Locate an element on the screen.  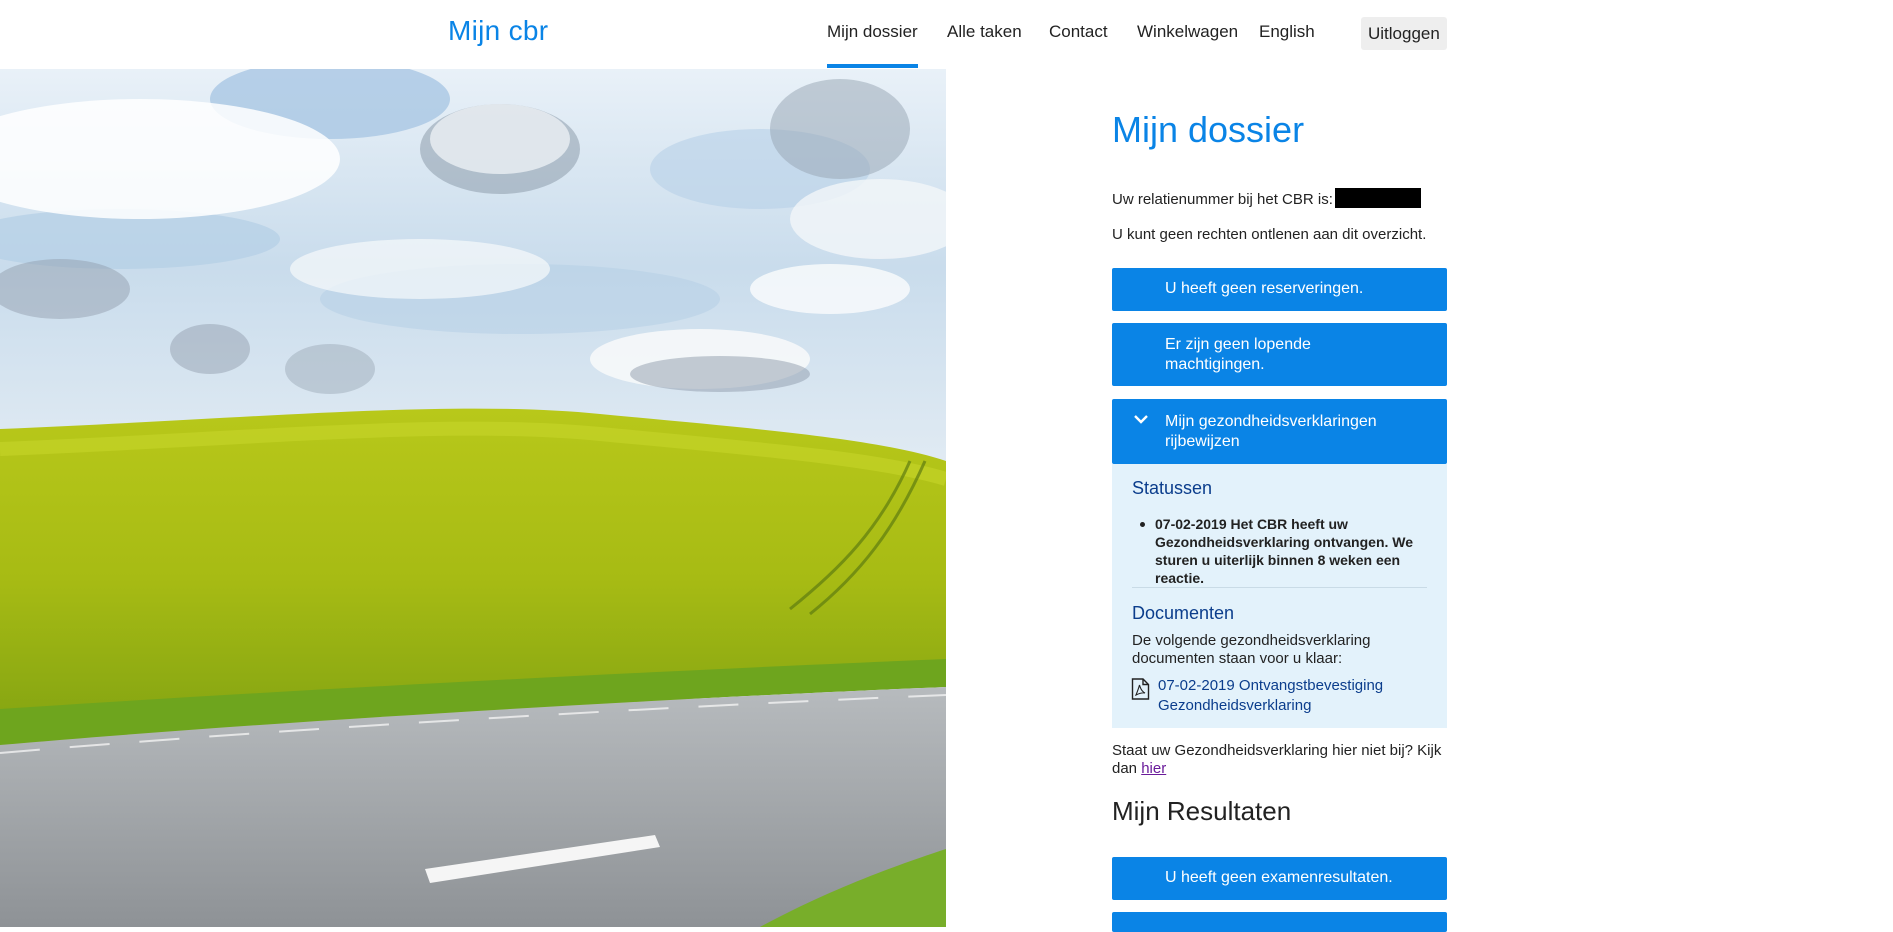
documents-heading: Documenten is located at coordinates (1183, 613).